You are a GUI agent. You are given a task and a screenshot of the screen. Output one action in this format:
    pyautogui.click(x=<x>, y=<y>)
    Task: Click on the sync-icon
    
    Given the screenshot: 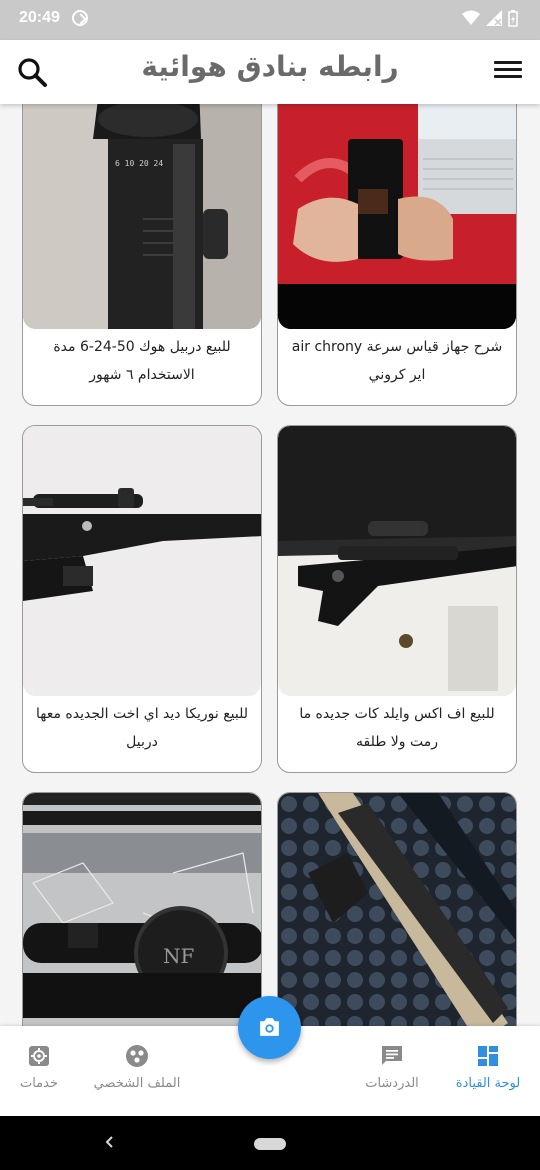 What is the action you would take?
    pyautogui.click(x=80, y=18)
    